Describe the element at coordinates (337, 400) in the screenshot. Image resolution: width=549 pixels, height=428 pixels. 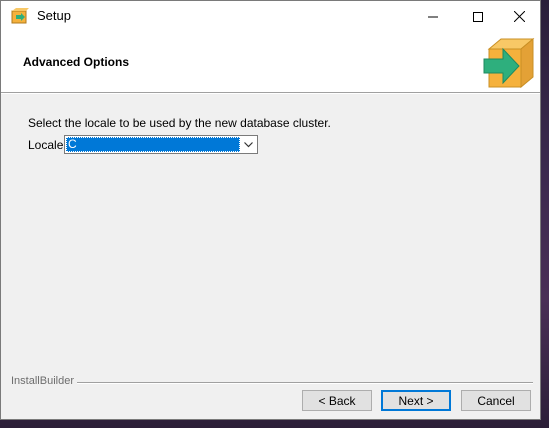
I see `back-button: < Back` at that location.